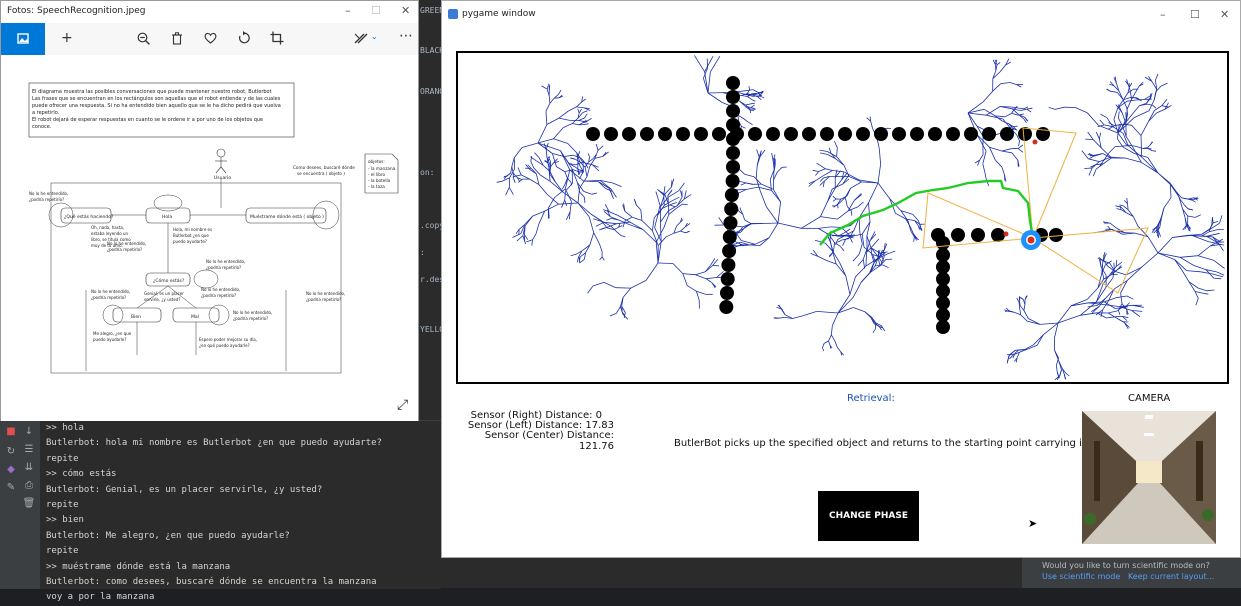  What do you see at coordinates (11, 470) in the screenshot?
I see `debug-icon: ◆` at bounding box center [11, 470].